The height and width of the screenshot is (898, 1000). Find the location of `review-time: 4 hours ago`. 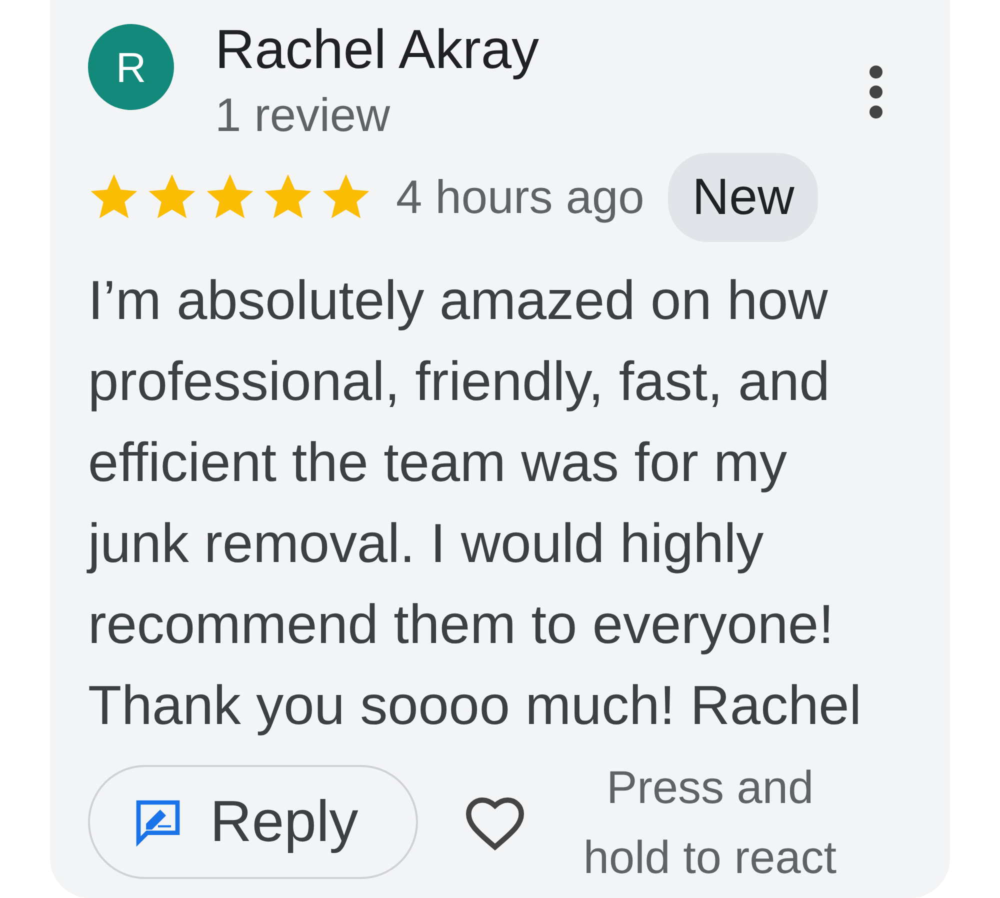

review-time: 4 hours ago is located at coordinates (520, 197).